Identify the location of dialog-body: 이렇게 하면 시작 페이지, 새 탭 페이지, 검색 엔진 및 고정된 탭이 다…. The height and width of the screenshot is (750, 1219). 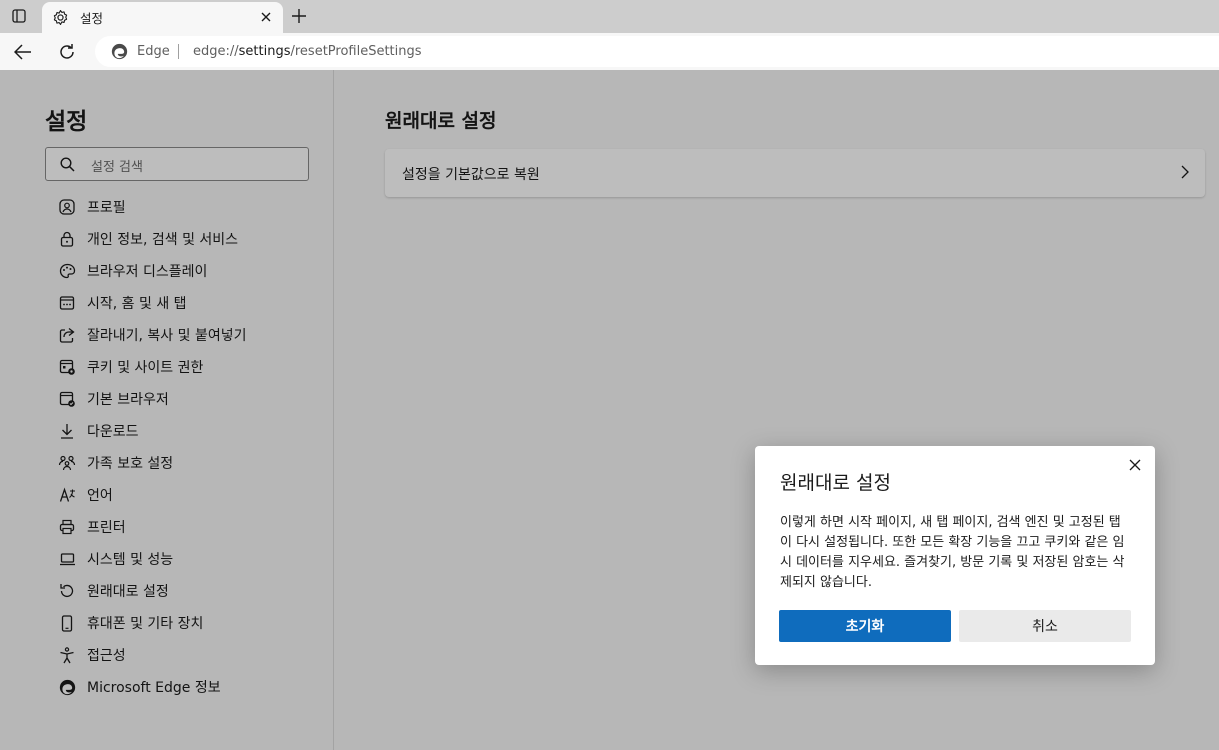
(952, 552).